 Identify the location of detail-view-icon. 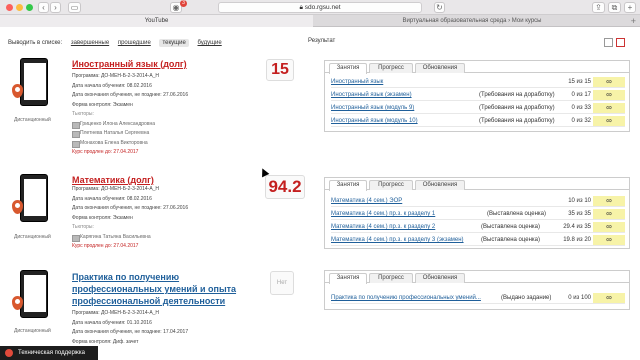
(620, 42).